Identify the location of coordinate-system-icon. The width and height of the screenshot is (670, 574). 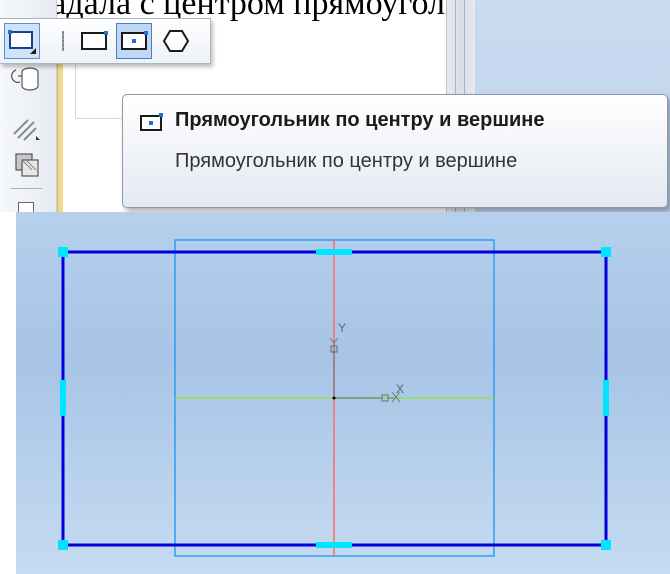
(365, 370).